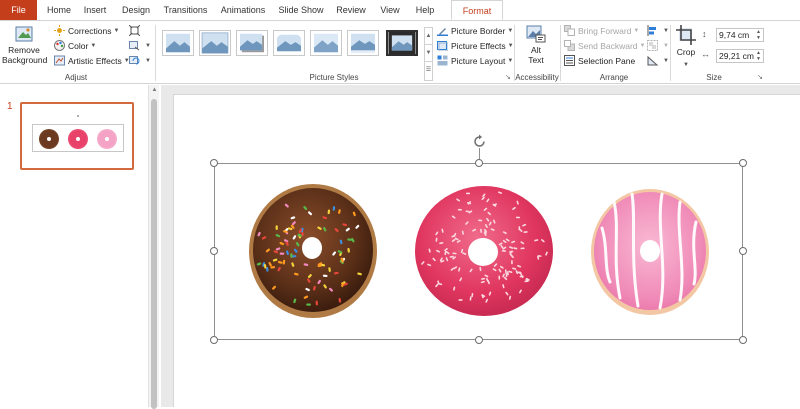 The width and height of the screenshot is (800, 409). What do you see at coordinates (136, 30) in the screenshot?
I see `compress-pictures-button` at bounding box center [136, 30].